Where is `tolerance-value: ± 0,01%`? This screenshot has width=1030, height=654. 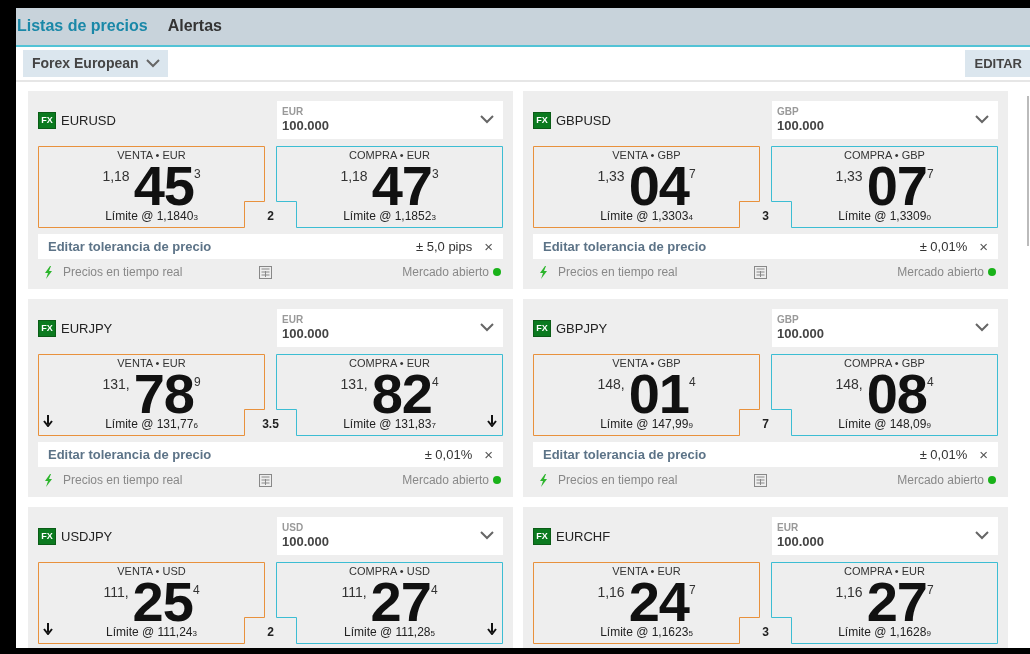
tolerance-value: ± 0,01% is located at coordinates (943, 246).